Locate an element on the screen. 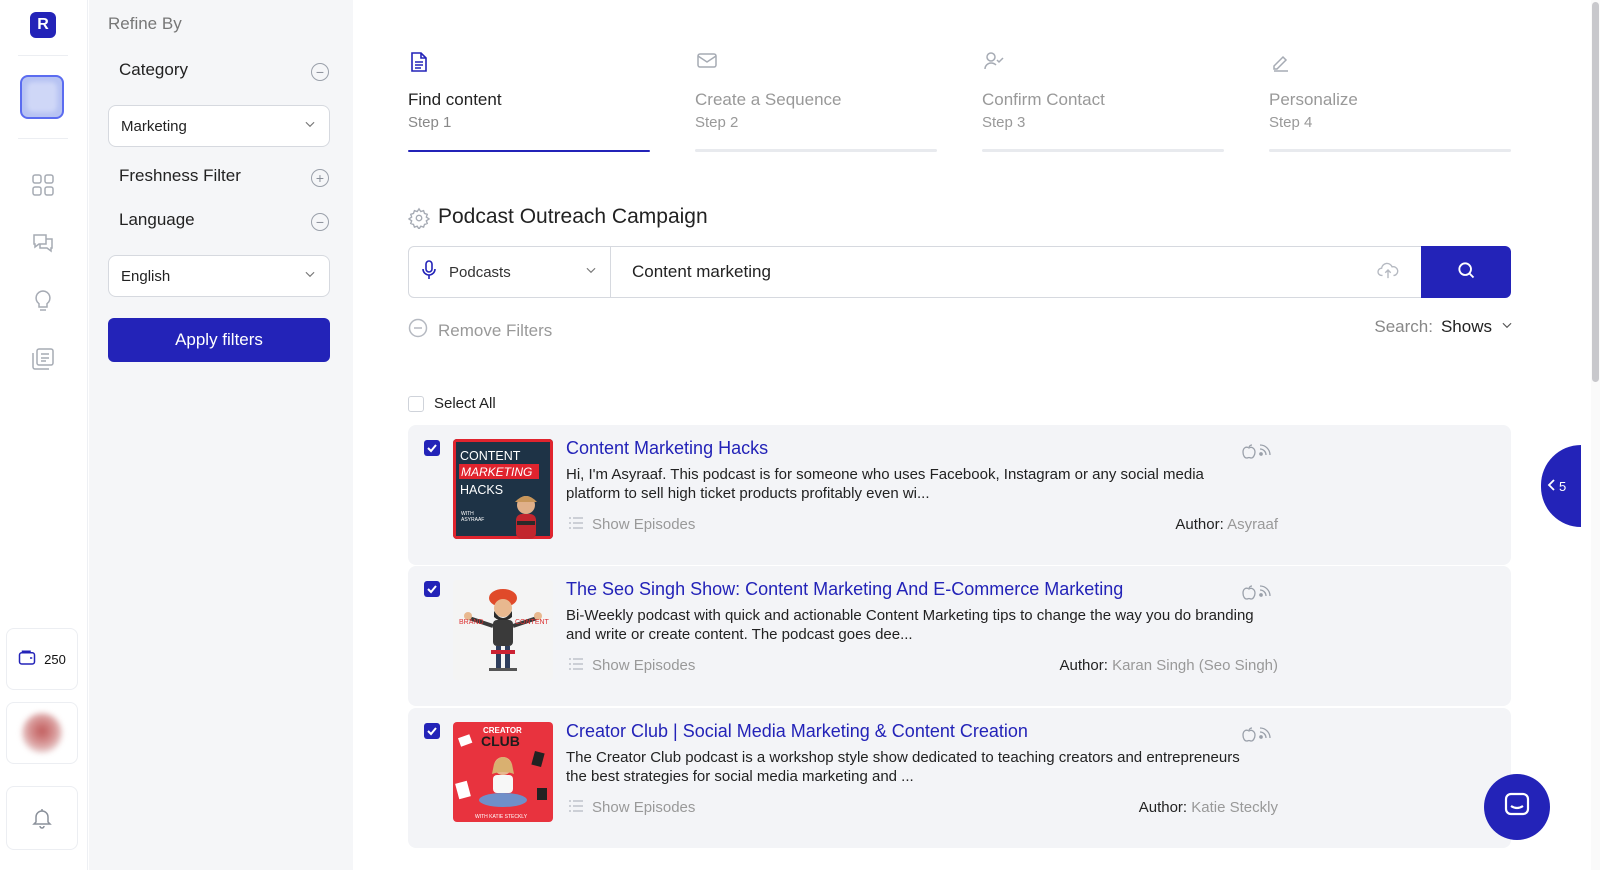 The width and height of the screenshot is (1600, 870). search-mode-select: Search: Shows is located at coordinates (1444, 327).